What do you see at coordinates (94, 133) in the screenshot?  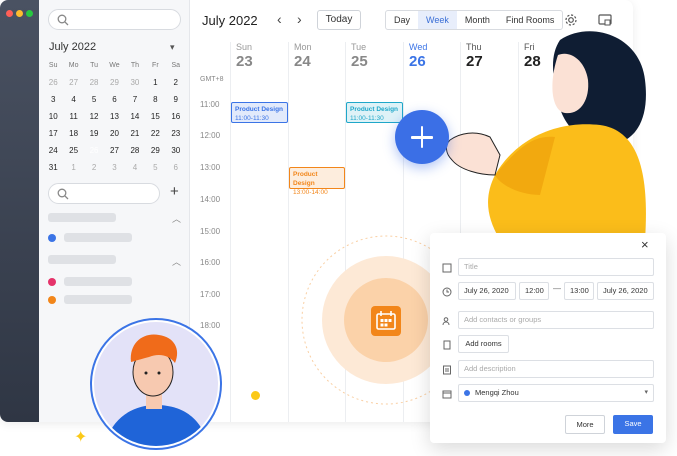 I see `mini-calendar-day: 19` at bounding box center [94, 133].